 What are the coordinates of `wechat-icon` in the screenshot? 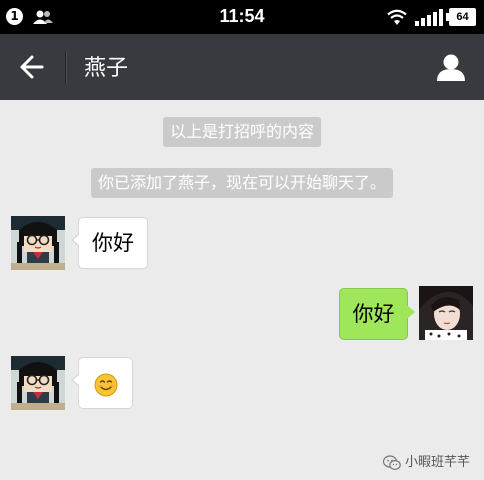 It's located at (391, 462).